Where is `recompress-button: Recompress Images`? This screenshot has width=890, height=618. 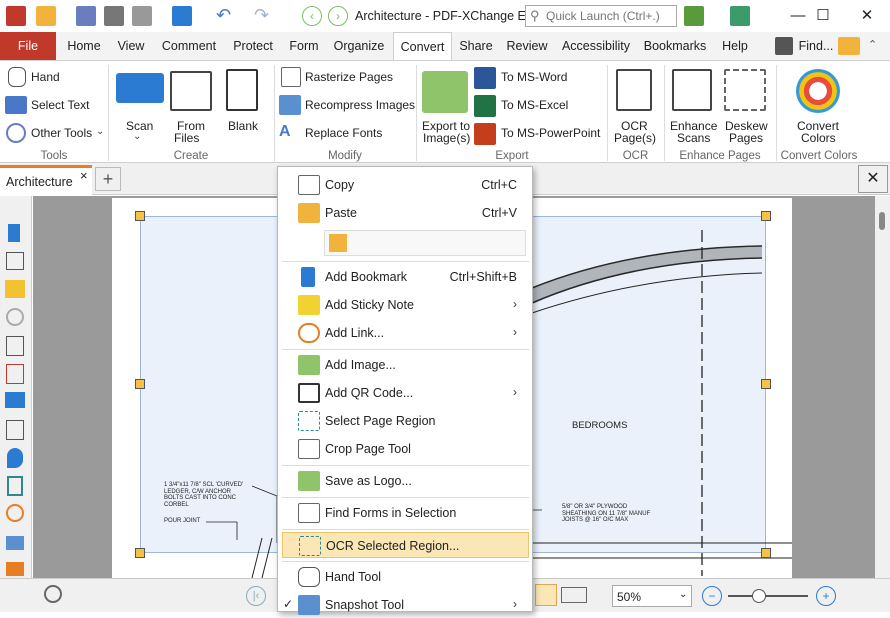 recompress-button: Recompress Images is located at coordinates (360, 105).